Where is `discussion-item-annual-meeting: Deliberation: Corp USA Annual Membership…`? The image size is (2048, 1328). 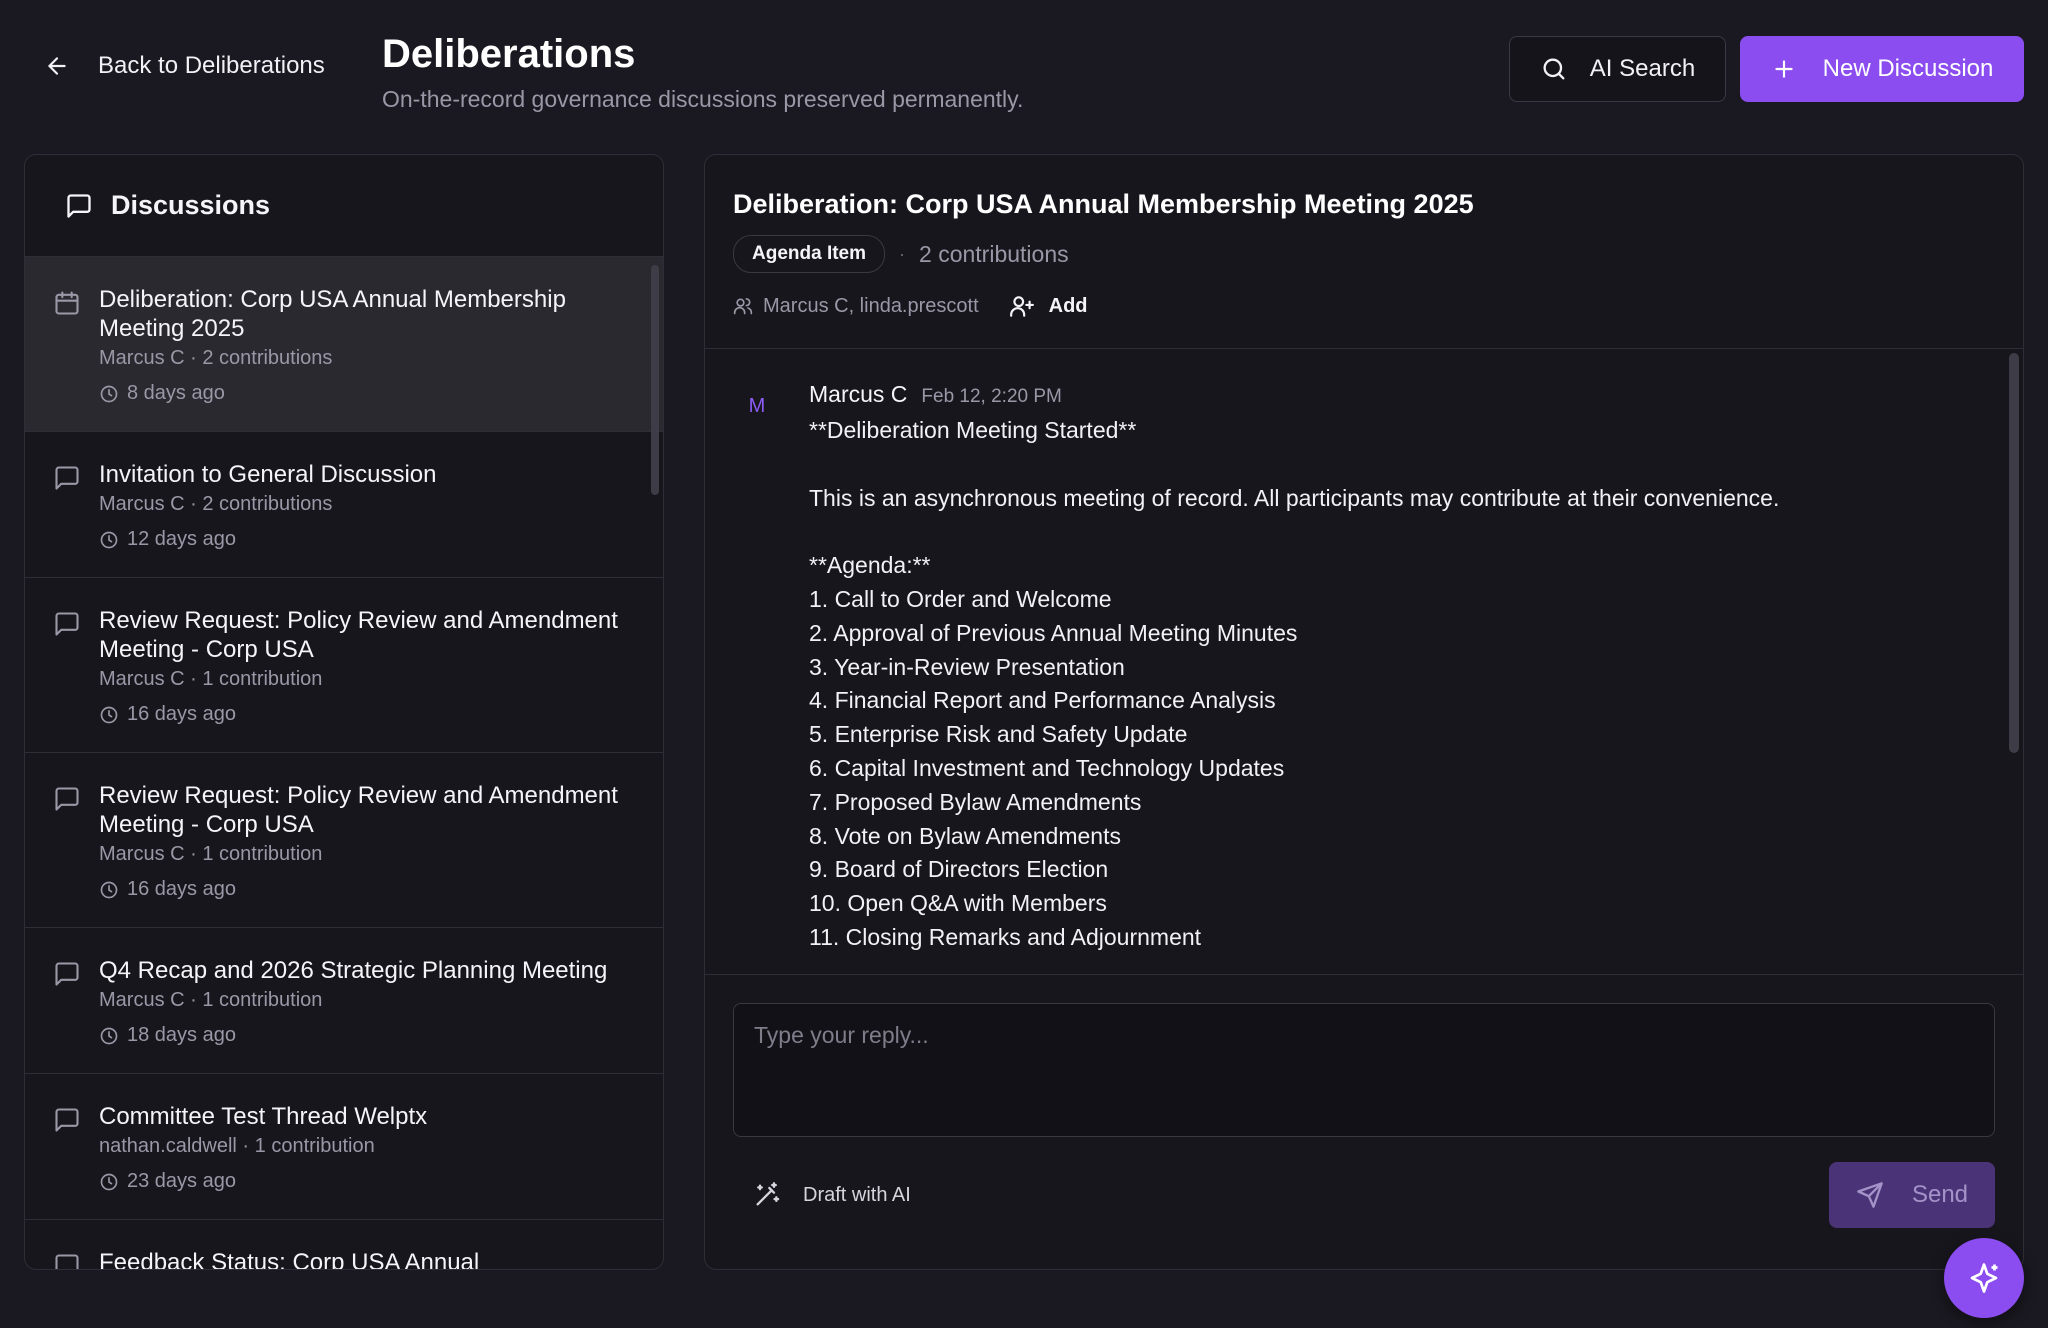
discussion-item-annual-meeting: Deliberation: Corp USA Annual Membership… is located at coordinates (344, 344).